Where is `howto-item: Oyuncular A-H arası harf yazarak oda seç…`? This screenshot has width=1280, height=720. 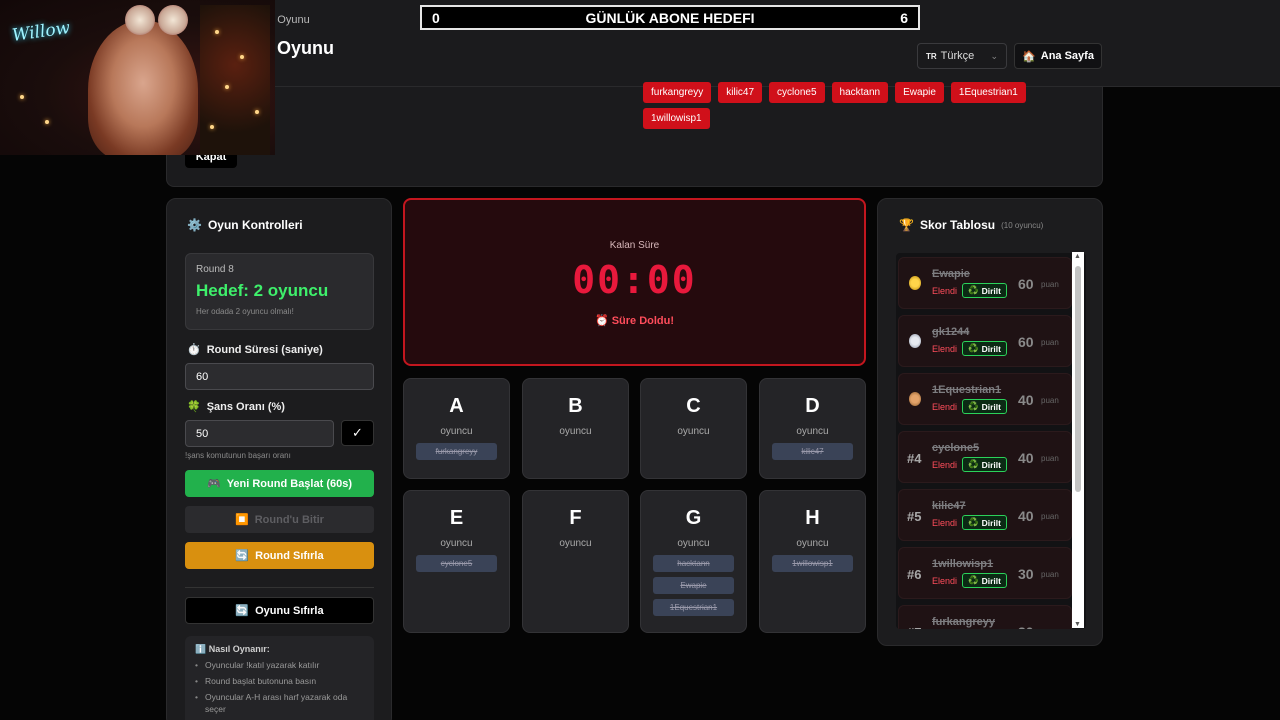 howto-item: Oyuncular A-H arası harf yazarak oda seç… is located at coordinates (279, 703).